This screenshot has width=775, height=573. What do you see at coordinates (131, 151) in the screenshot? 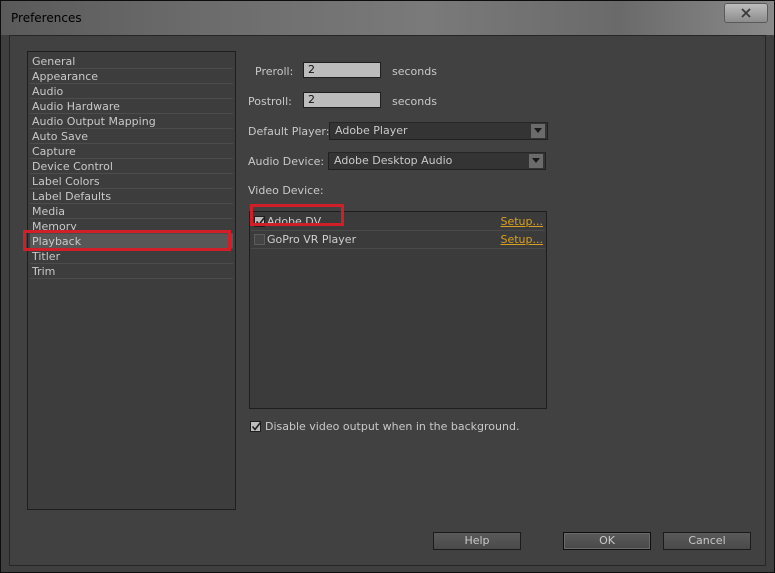
I see `category-item-capture: Capture` at bounding box center [131, 151].